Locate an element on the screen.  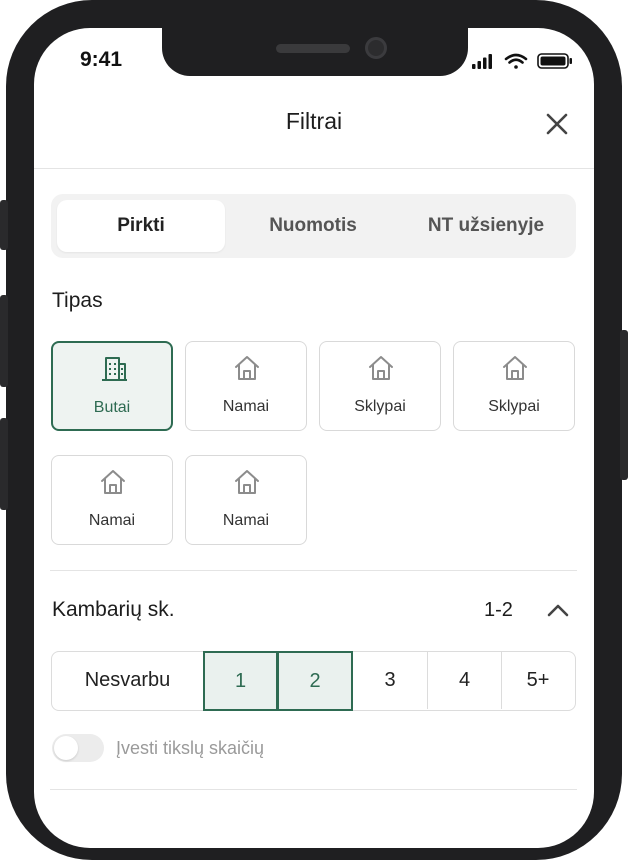
page-title: Filtrai is located at coordinates (314, 121).